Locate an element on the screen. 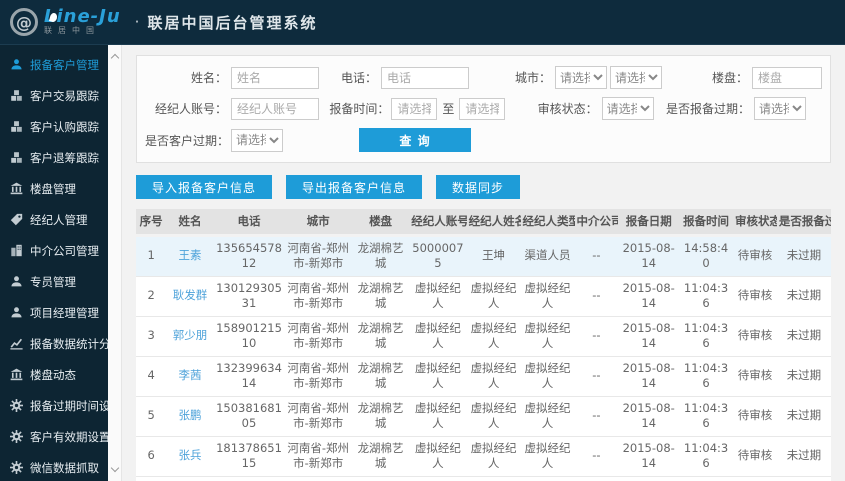 The image size is (845, 481). sidebar-item-9: 报备数据统计分析 is located at coordinates (61, 343).